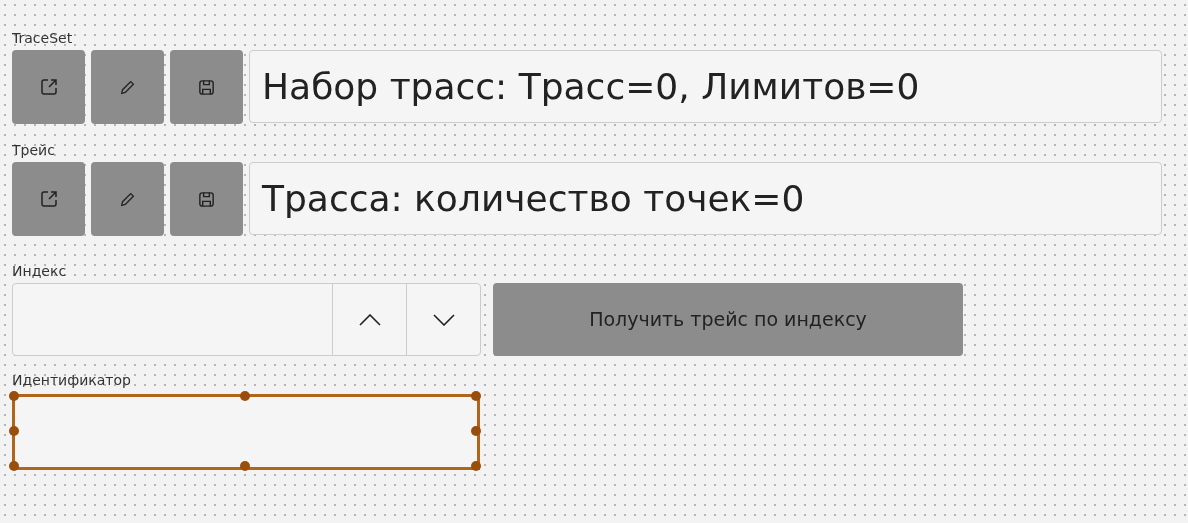  Describe the element at coordinates (33, 150) in the screenshot. I see `field-label: Трейс` at that location.